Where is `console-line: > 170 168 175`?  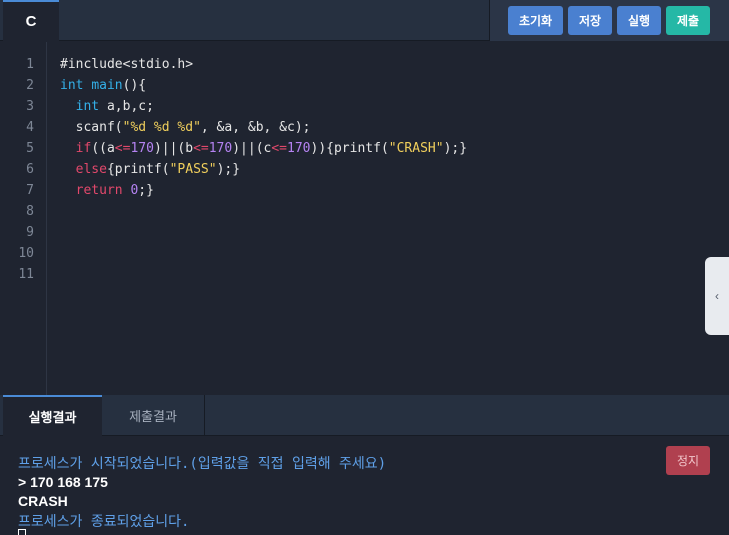
console-line: > 170 168 175 is located at coordinates (63, 482).